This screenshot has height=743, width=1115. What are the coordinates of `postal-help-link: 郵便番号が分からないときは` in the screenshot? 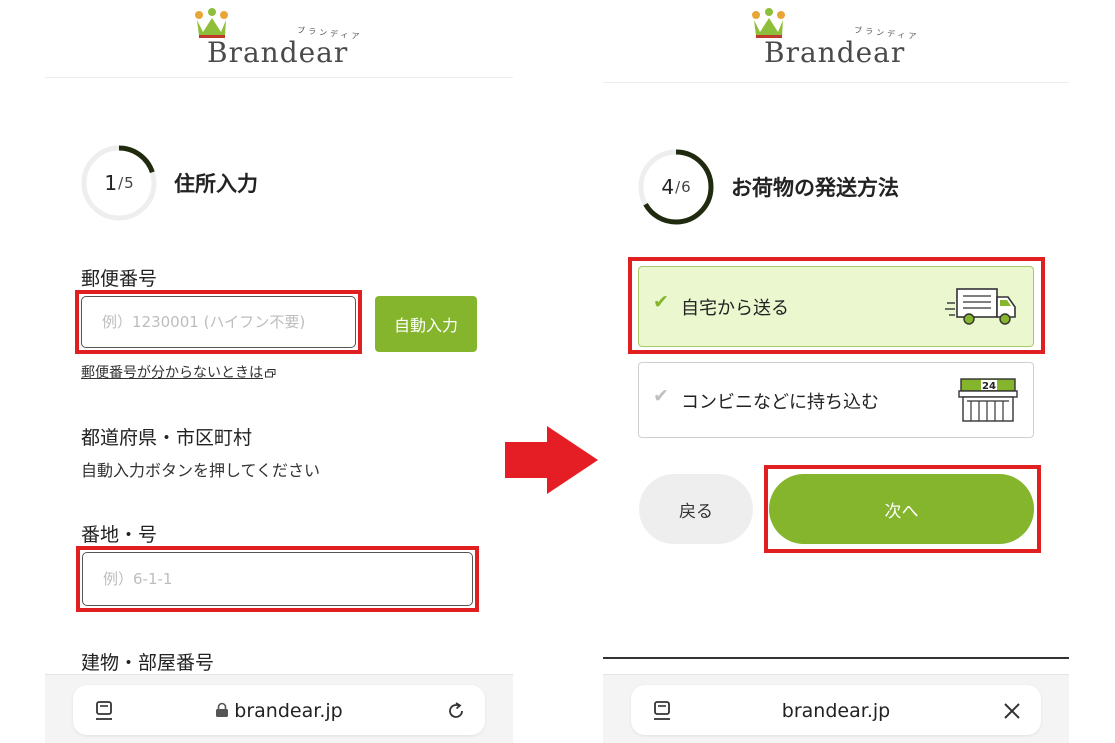 It's located at (178, 372).